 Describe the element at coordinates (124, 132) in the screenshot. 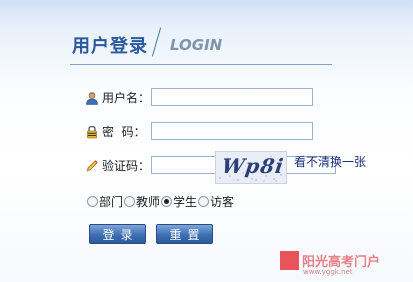

I see `password-label: 密 码：` at that location.